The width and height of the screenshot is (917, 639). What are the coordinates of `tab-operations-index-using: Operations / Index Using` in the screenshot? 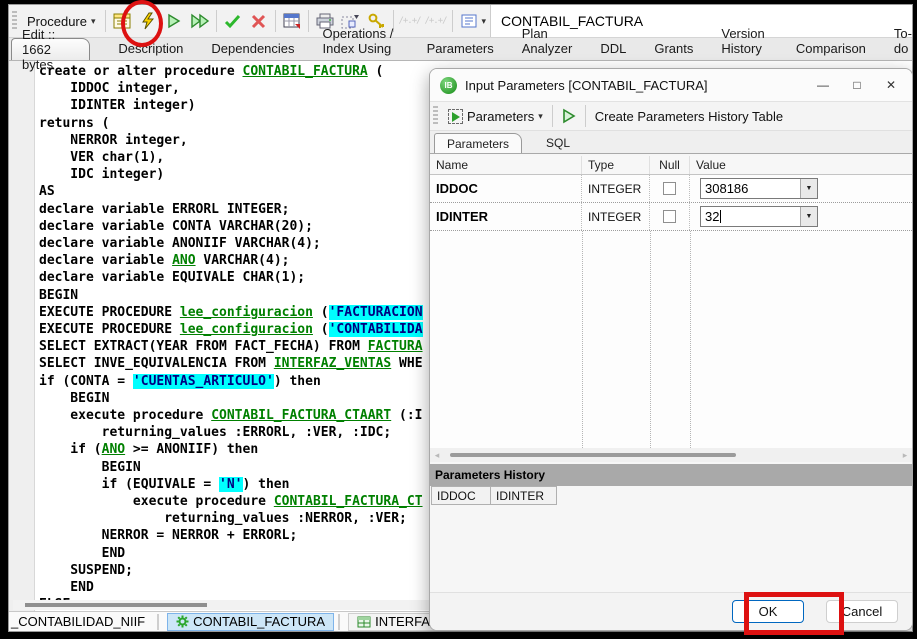 It's located at (361, 43).